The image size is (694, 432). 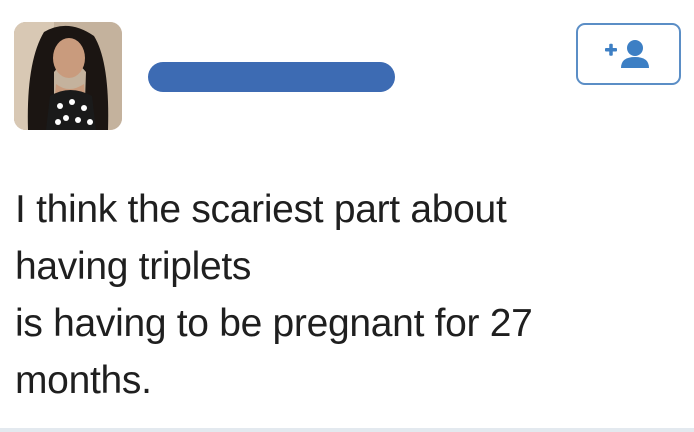 I want to click on follow-button, so click(x=628, y=54).